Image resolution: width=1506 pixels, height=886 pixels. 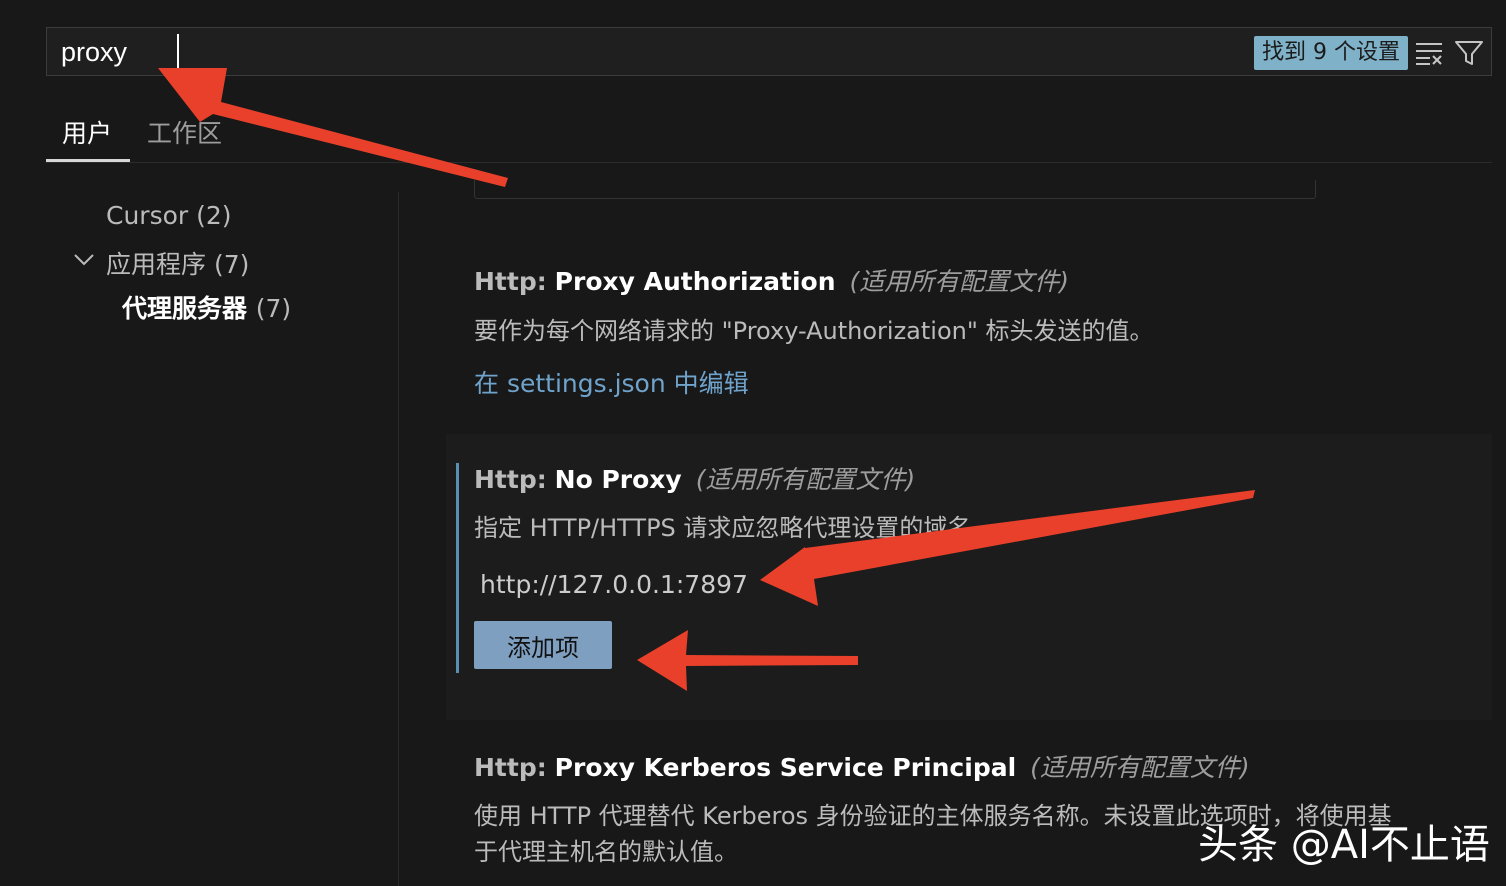 What do you see at coordinates (84, 260) in the screenshot?
I see `chevron-down-icon` at bounding box center [84, 260].